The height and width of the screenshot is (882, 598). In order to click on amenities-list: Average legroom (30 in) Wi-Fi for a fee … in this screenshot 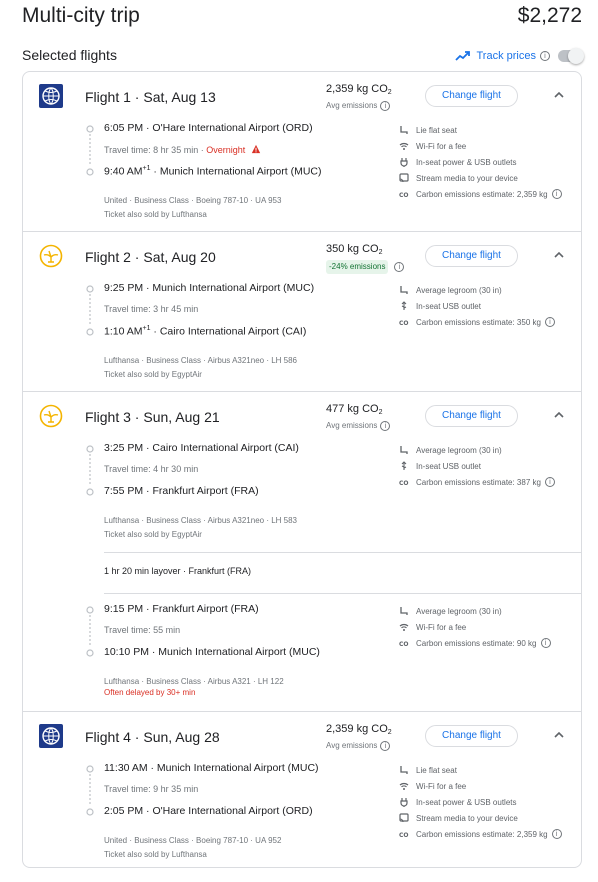, I will do `click(475, 627)`.